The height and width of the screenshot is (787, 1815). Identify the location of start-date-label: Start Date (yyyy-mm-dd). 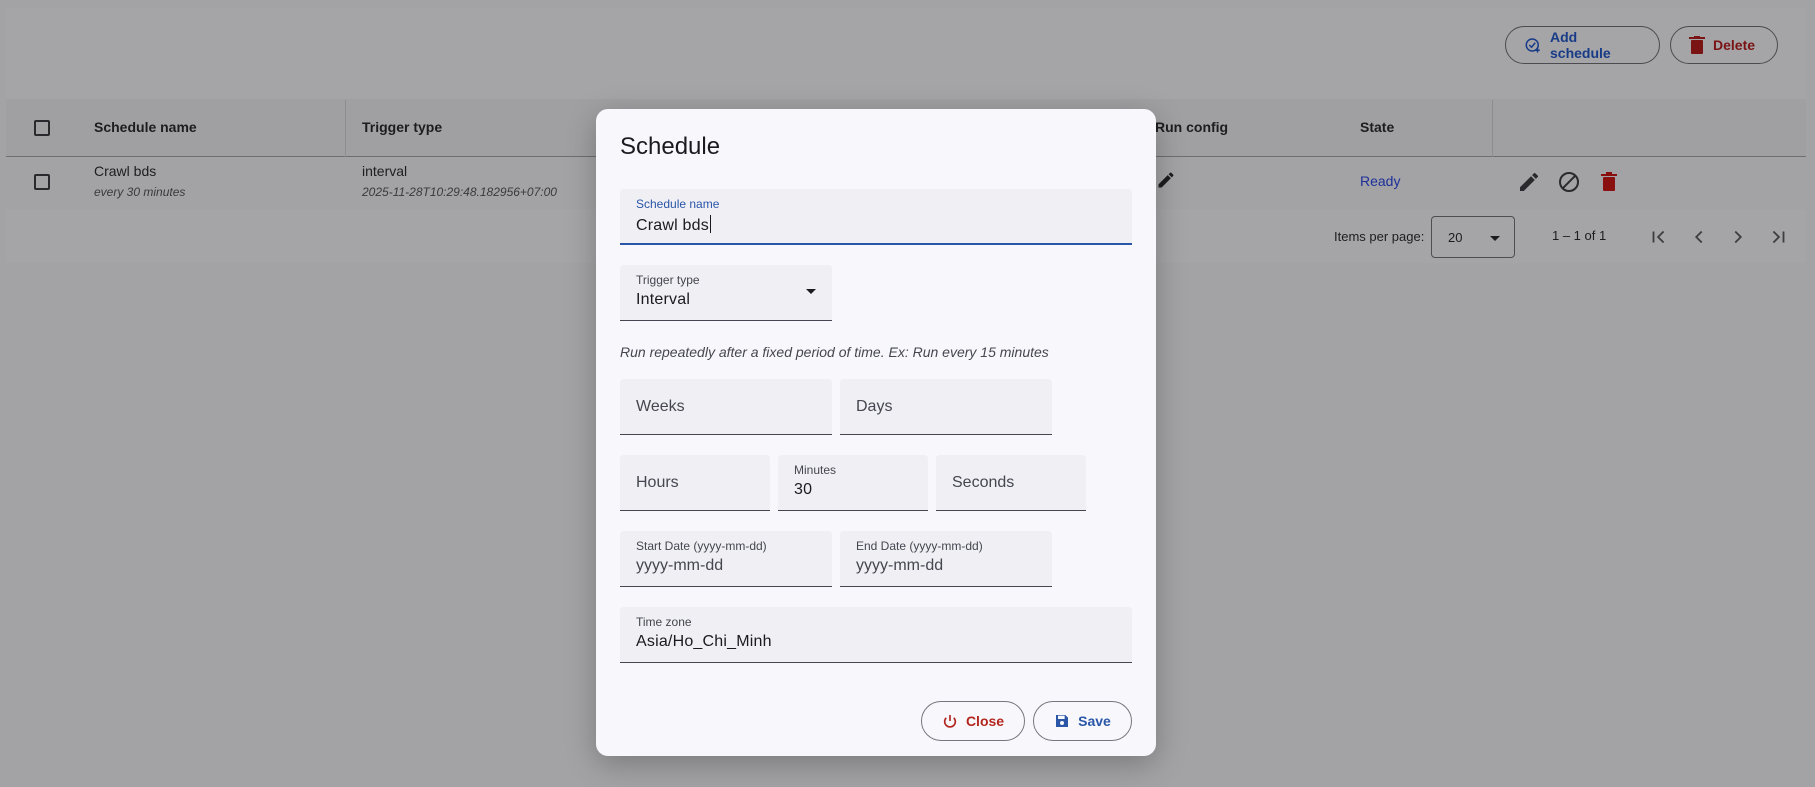
(701, 546).